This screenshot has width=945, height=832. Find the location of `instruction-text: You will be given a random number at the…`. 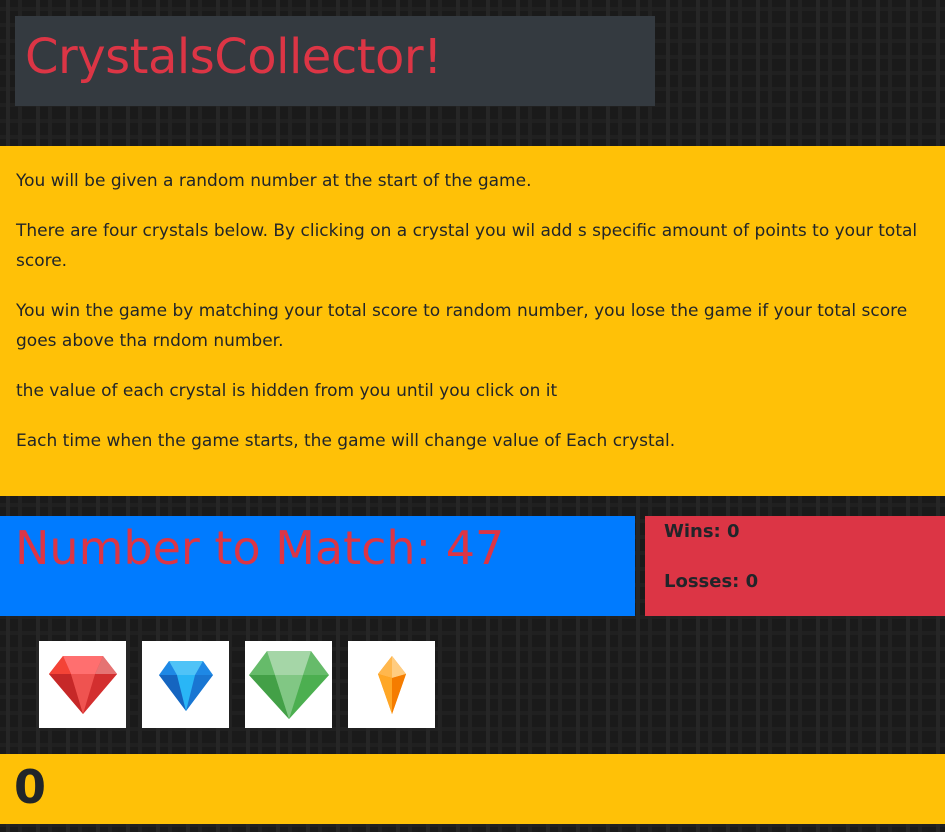

instruction-text: You will be given a random number at the… is located at coordinates (274, 181).